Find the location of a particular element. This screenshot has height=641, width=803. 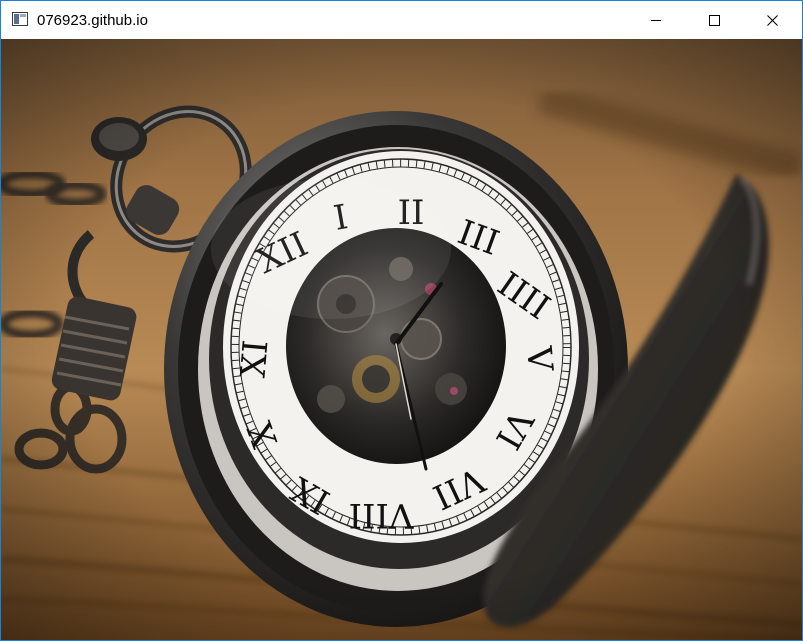

maximize-button is located at coordinates (714, 20).